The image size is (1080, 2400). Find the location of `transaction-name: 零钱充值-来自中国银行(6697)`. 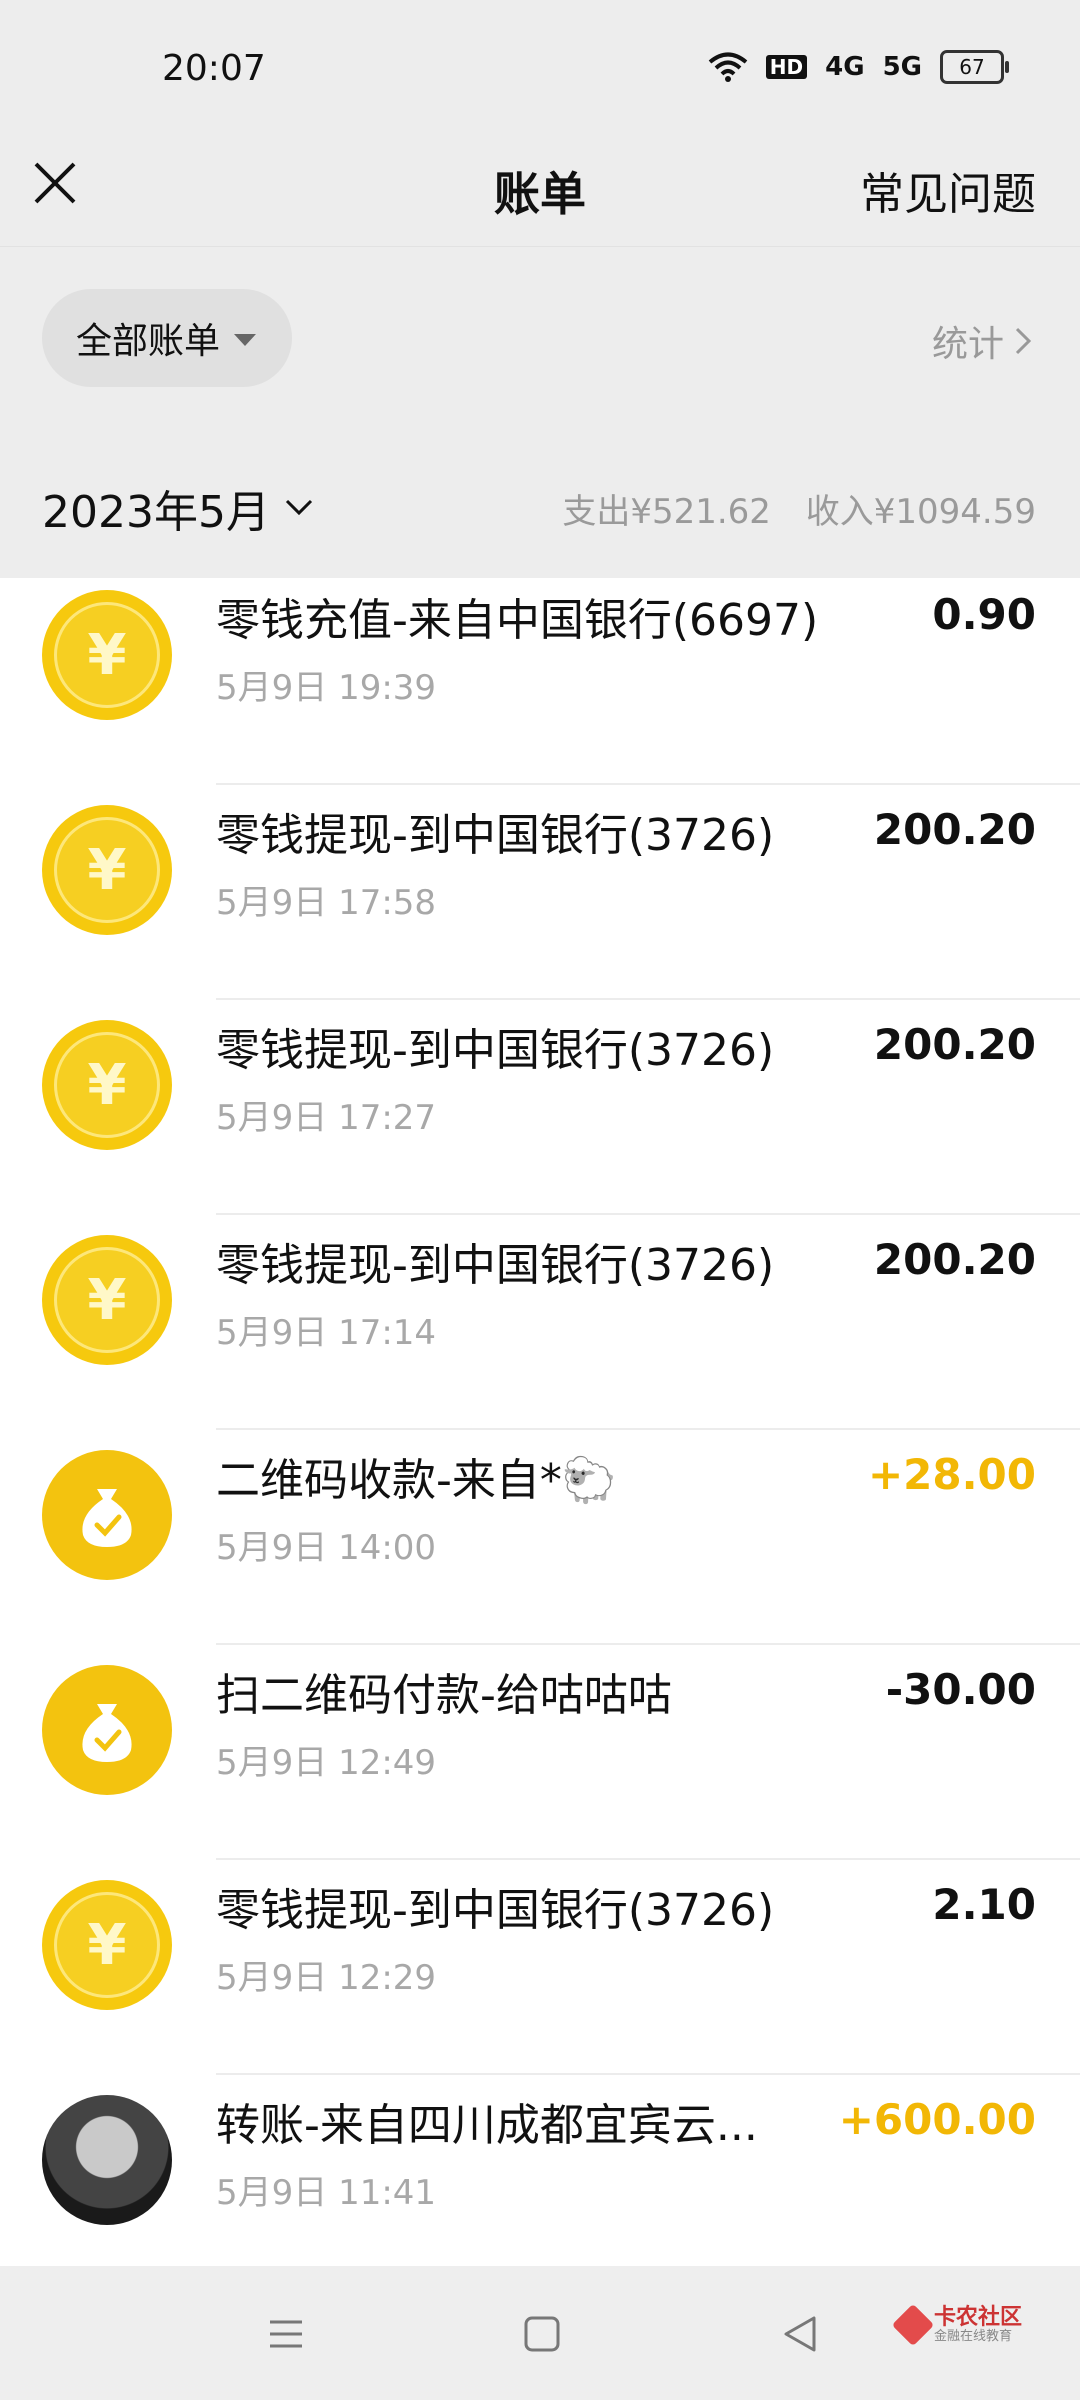

transaction-name: 零钱充值-来自中国银行(6697) is located at coordinates (517, 620).